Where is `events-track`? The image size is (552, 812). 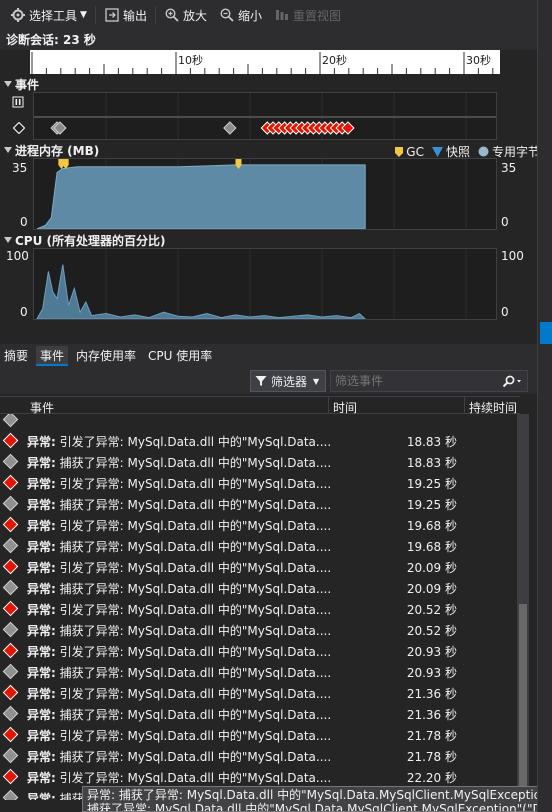
events-track is located at coordinates (265, 116).